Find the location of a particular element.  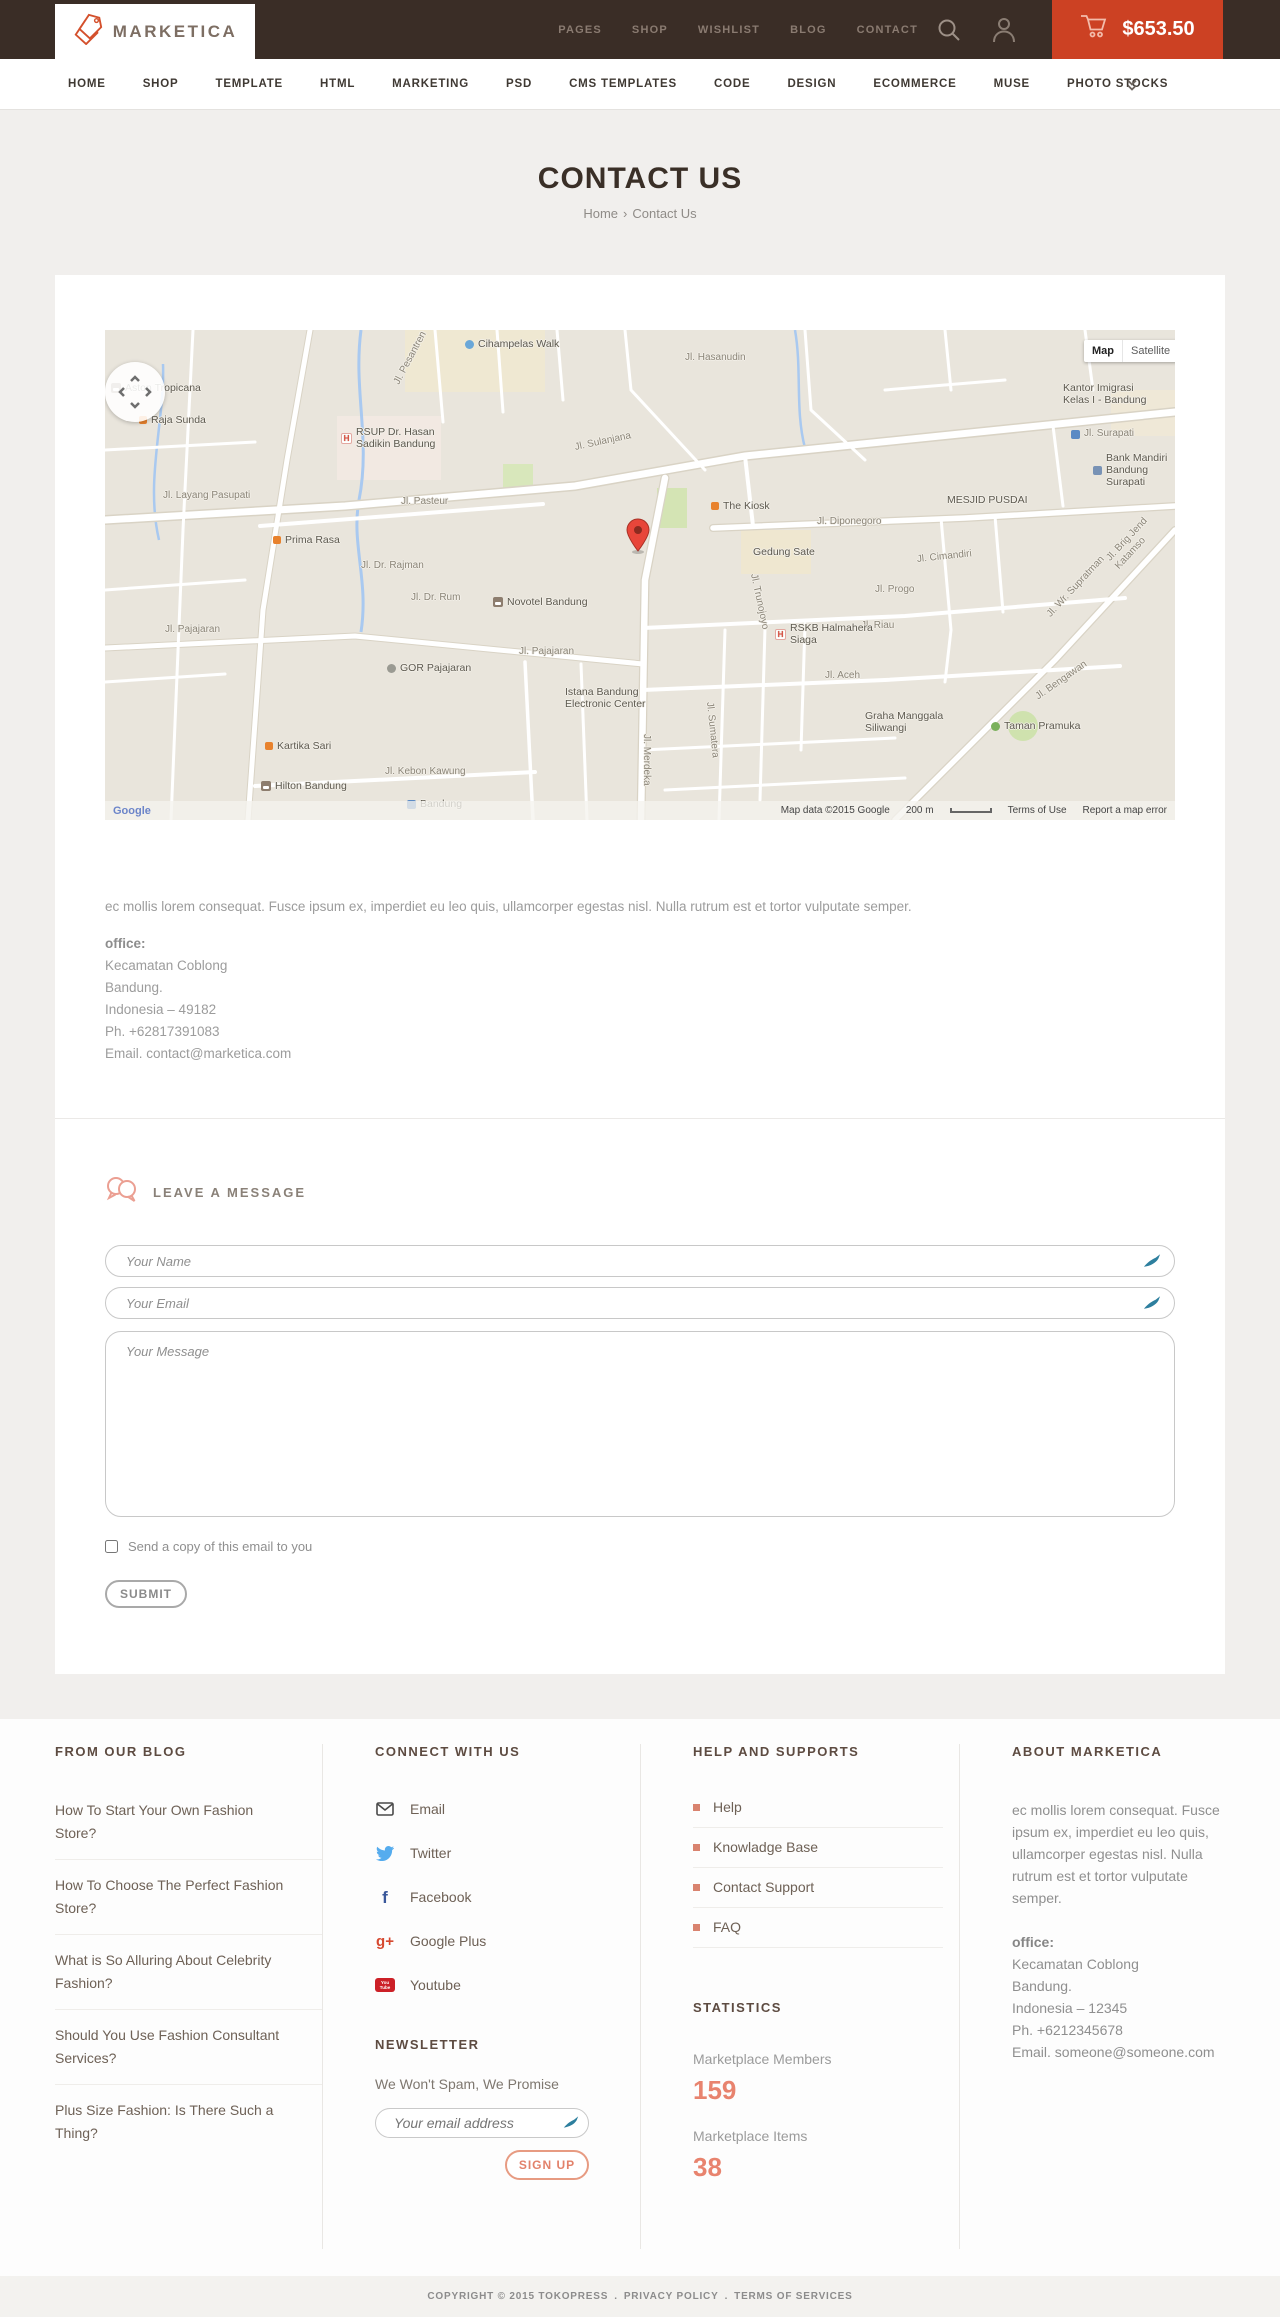

breadcrumb-current: Contact Us is located at coordinates (664, 213).